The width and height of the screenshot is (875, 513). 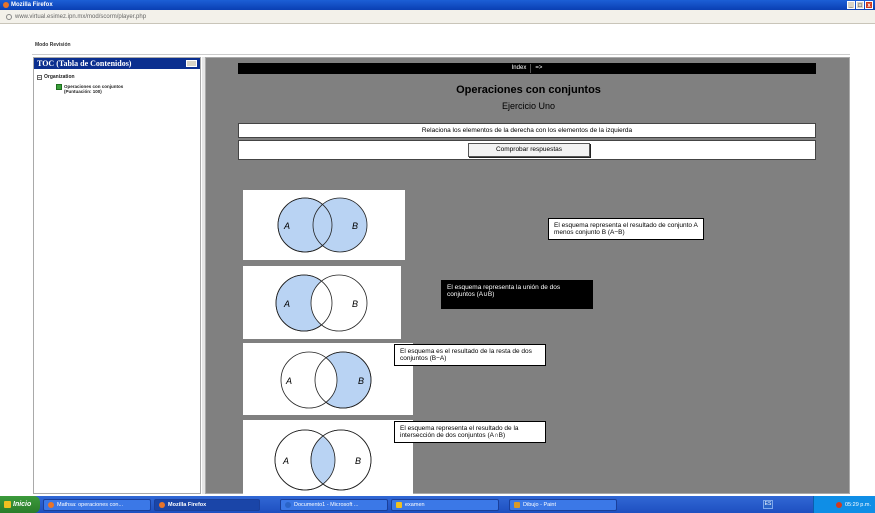 I want to click on page-title: Operaciones con conjuntos, so click(x=528, y=90).